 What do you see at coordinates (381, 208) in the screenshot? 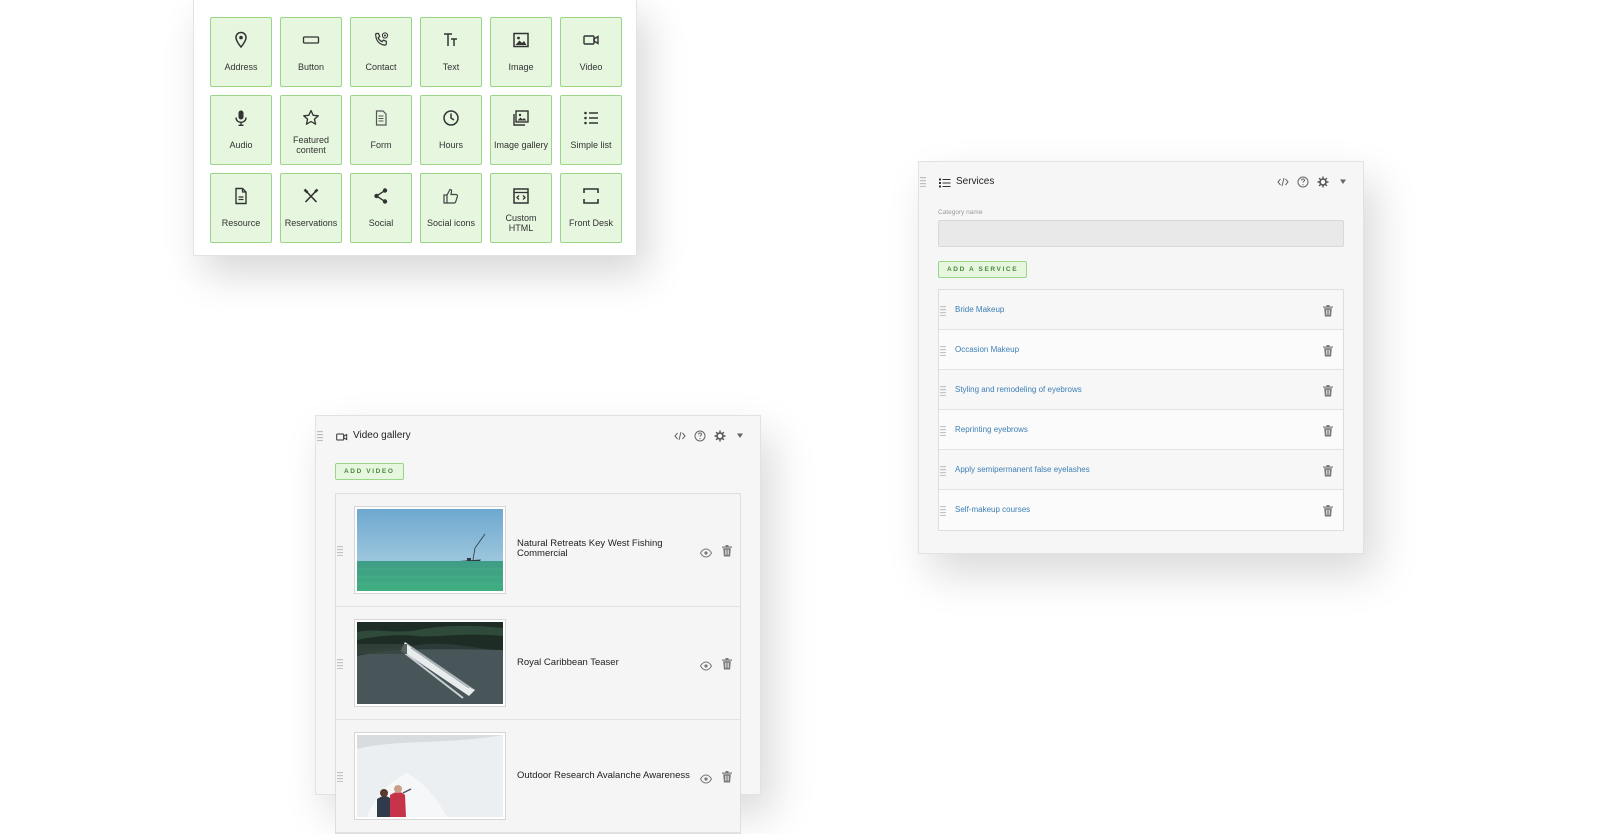
I see `tile-social: Social` at bounding box center [381, 208].